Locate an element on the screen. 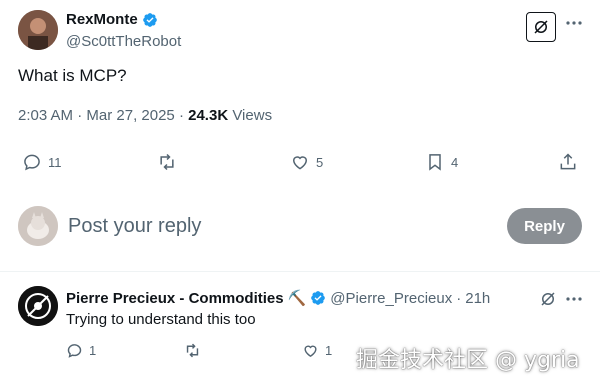  views-count: 24.3K is located at coordinates (208, 115).